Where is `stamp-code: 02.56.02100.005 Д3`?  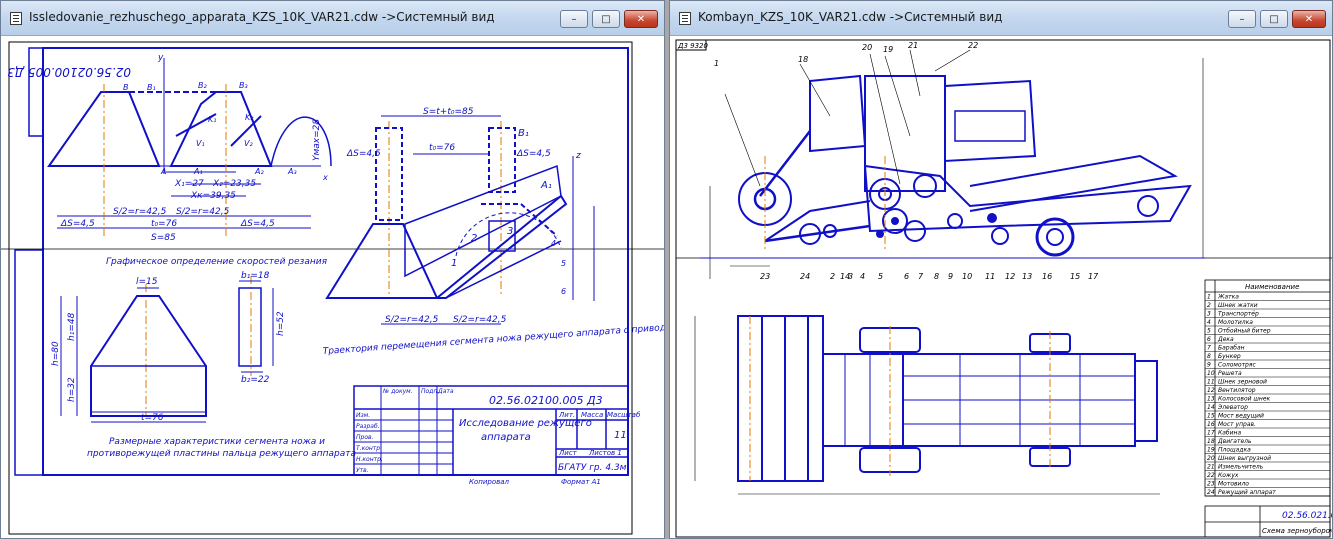 stamp-code: 02.56.02100.005 Д3 is located at coordinates (546, 400).